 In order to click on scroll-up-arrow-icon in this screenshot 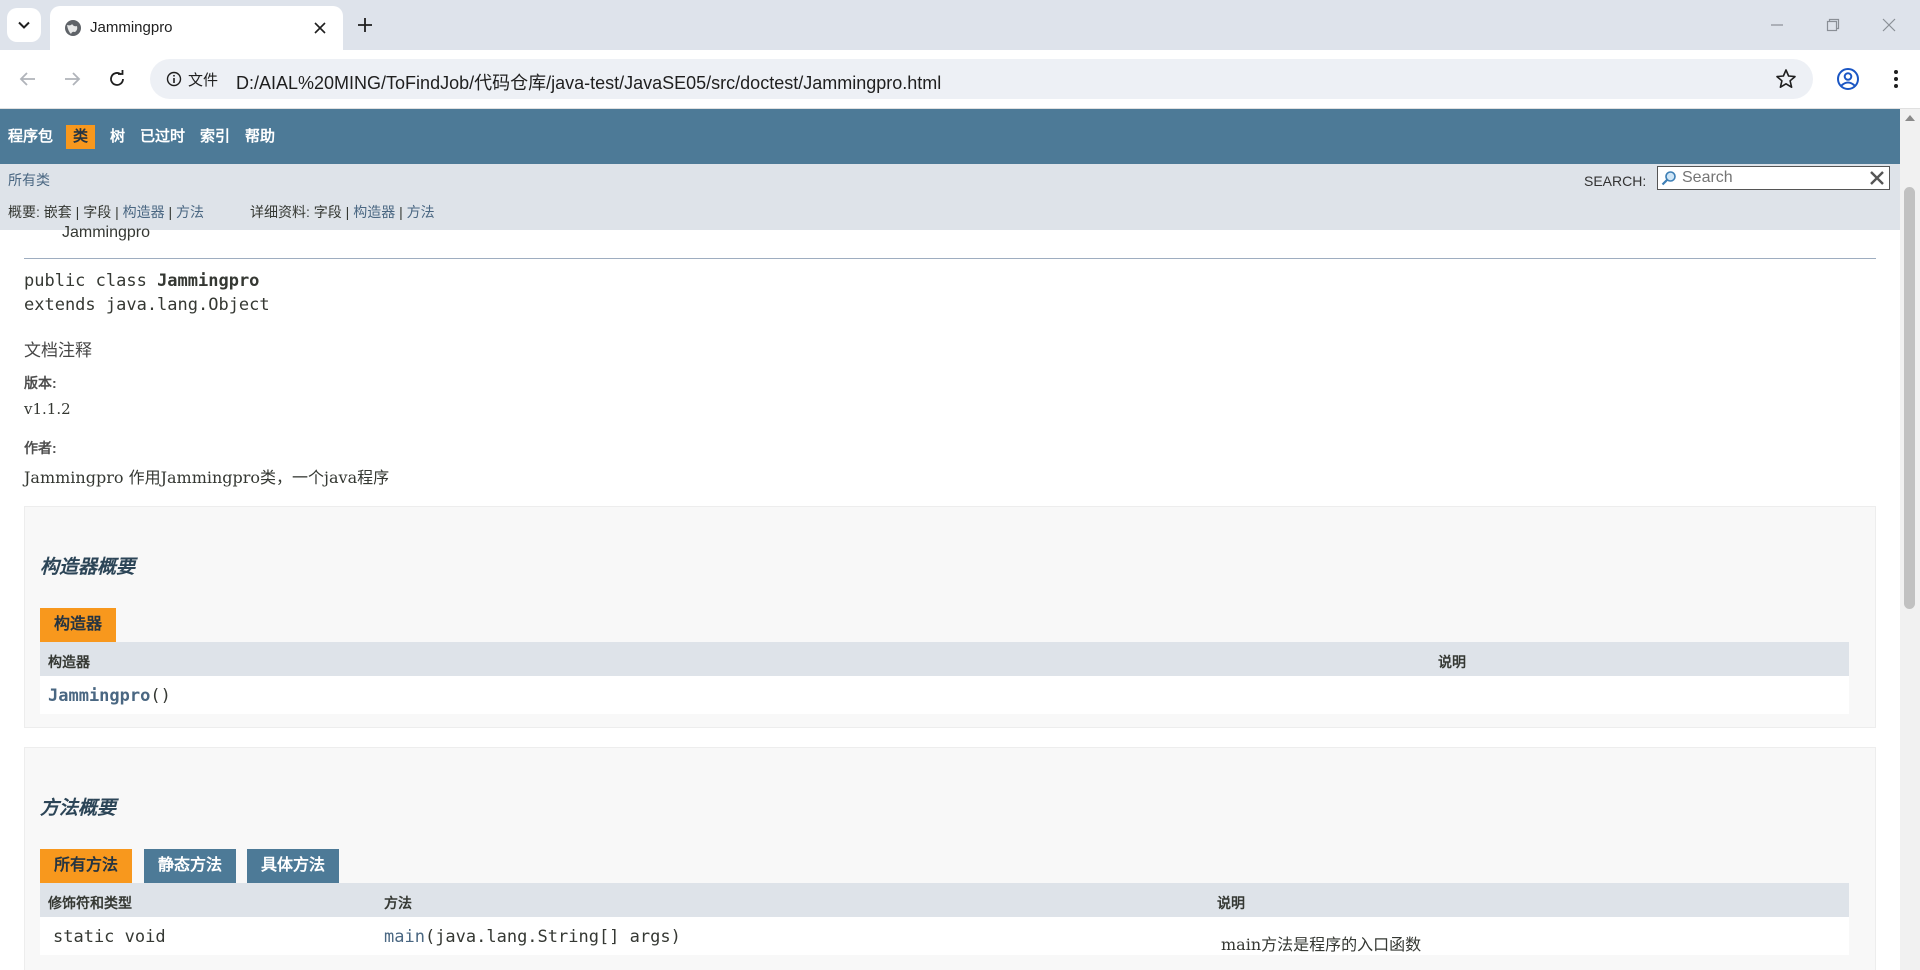, I will do `click(1910, 118)`.